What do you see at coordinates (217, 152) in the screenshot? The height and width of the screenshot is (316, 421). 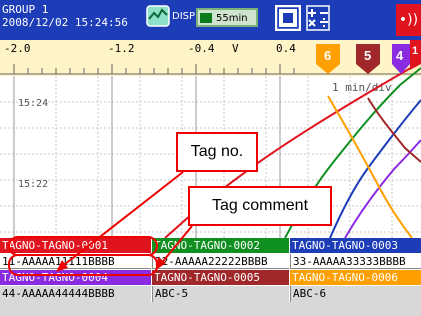 I see `tag-no-callout: Tag no.` at bounding box center [217, 152].